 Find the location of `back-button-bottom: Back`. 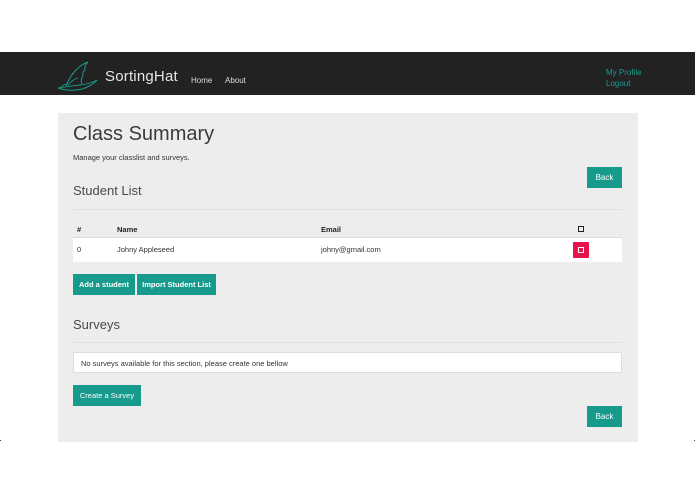

back-button-bottom: Back is located at coordinates (604, 416).